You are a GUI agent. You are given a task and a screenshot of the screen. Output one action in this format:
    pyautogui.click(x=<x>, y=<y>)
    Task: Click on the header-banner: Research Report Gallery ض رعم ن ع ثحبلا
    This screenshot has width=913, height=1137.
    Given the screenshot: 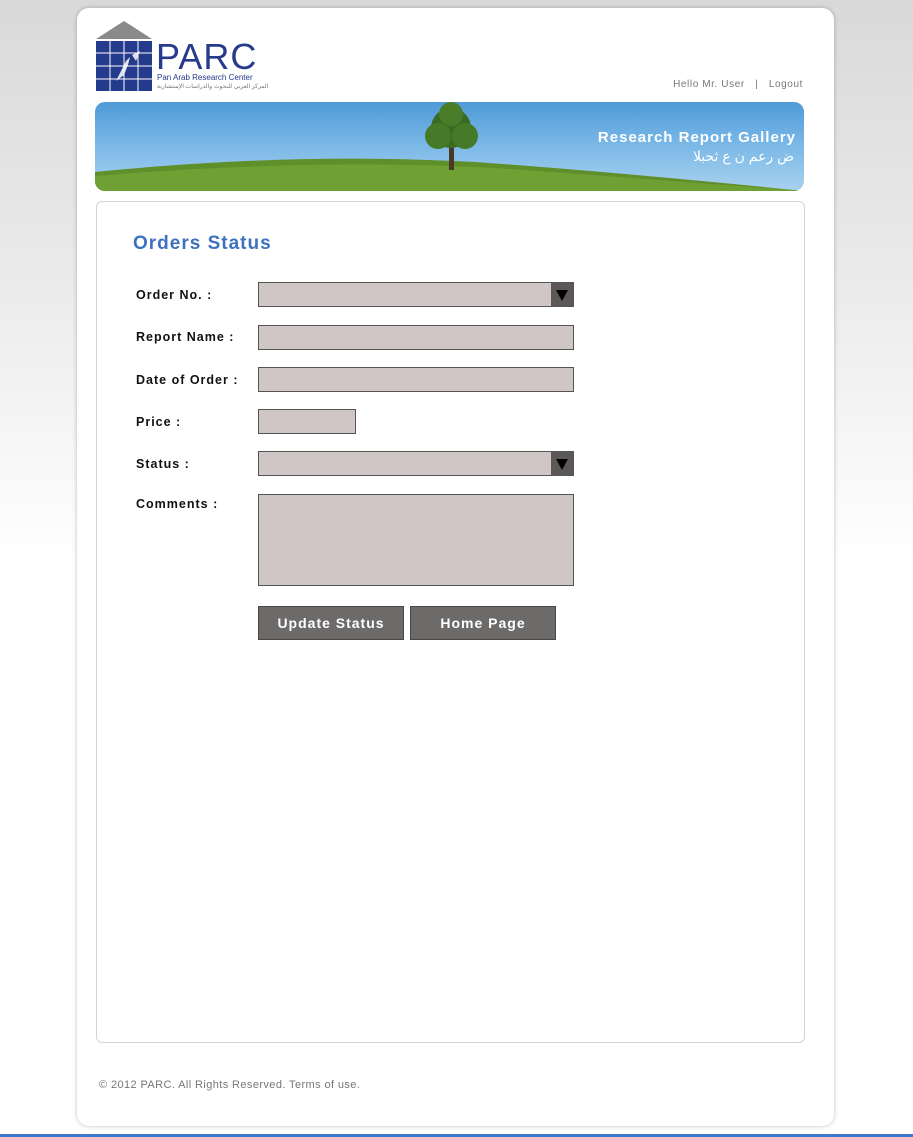 What is the action you would take?
    pyautogui.click(x=449, y=146)
    